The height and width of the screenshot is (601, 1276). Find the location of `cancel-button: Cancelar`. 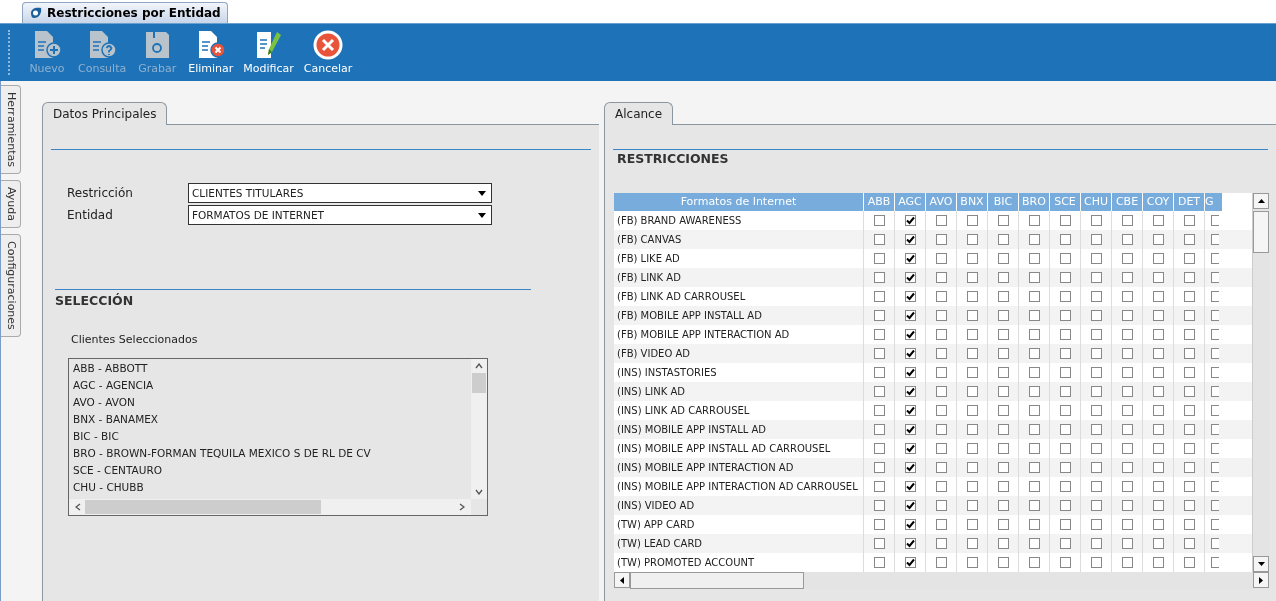

cancel-button: Cancelar is located at coordinates (328, 52).